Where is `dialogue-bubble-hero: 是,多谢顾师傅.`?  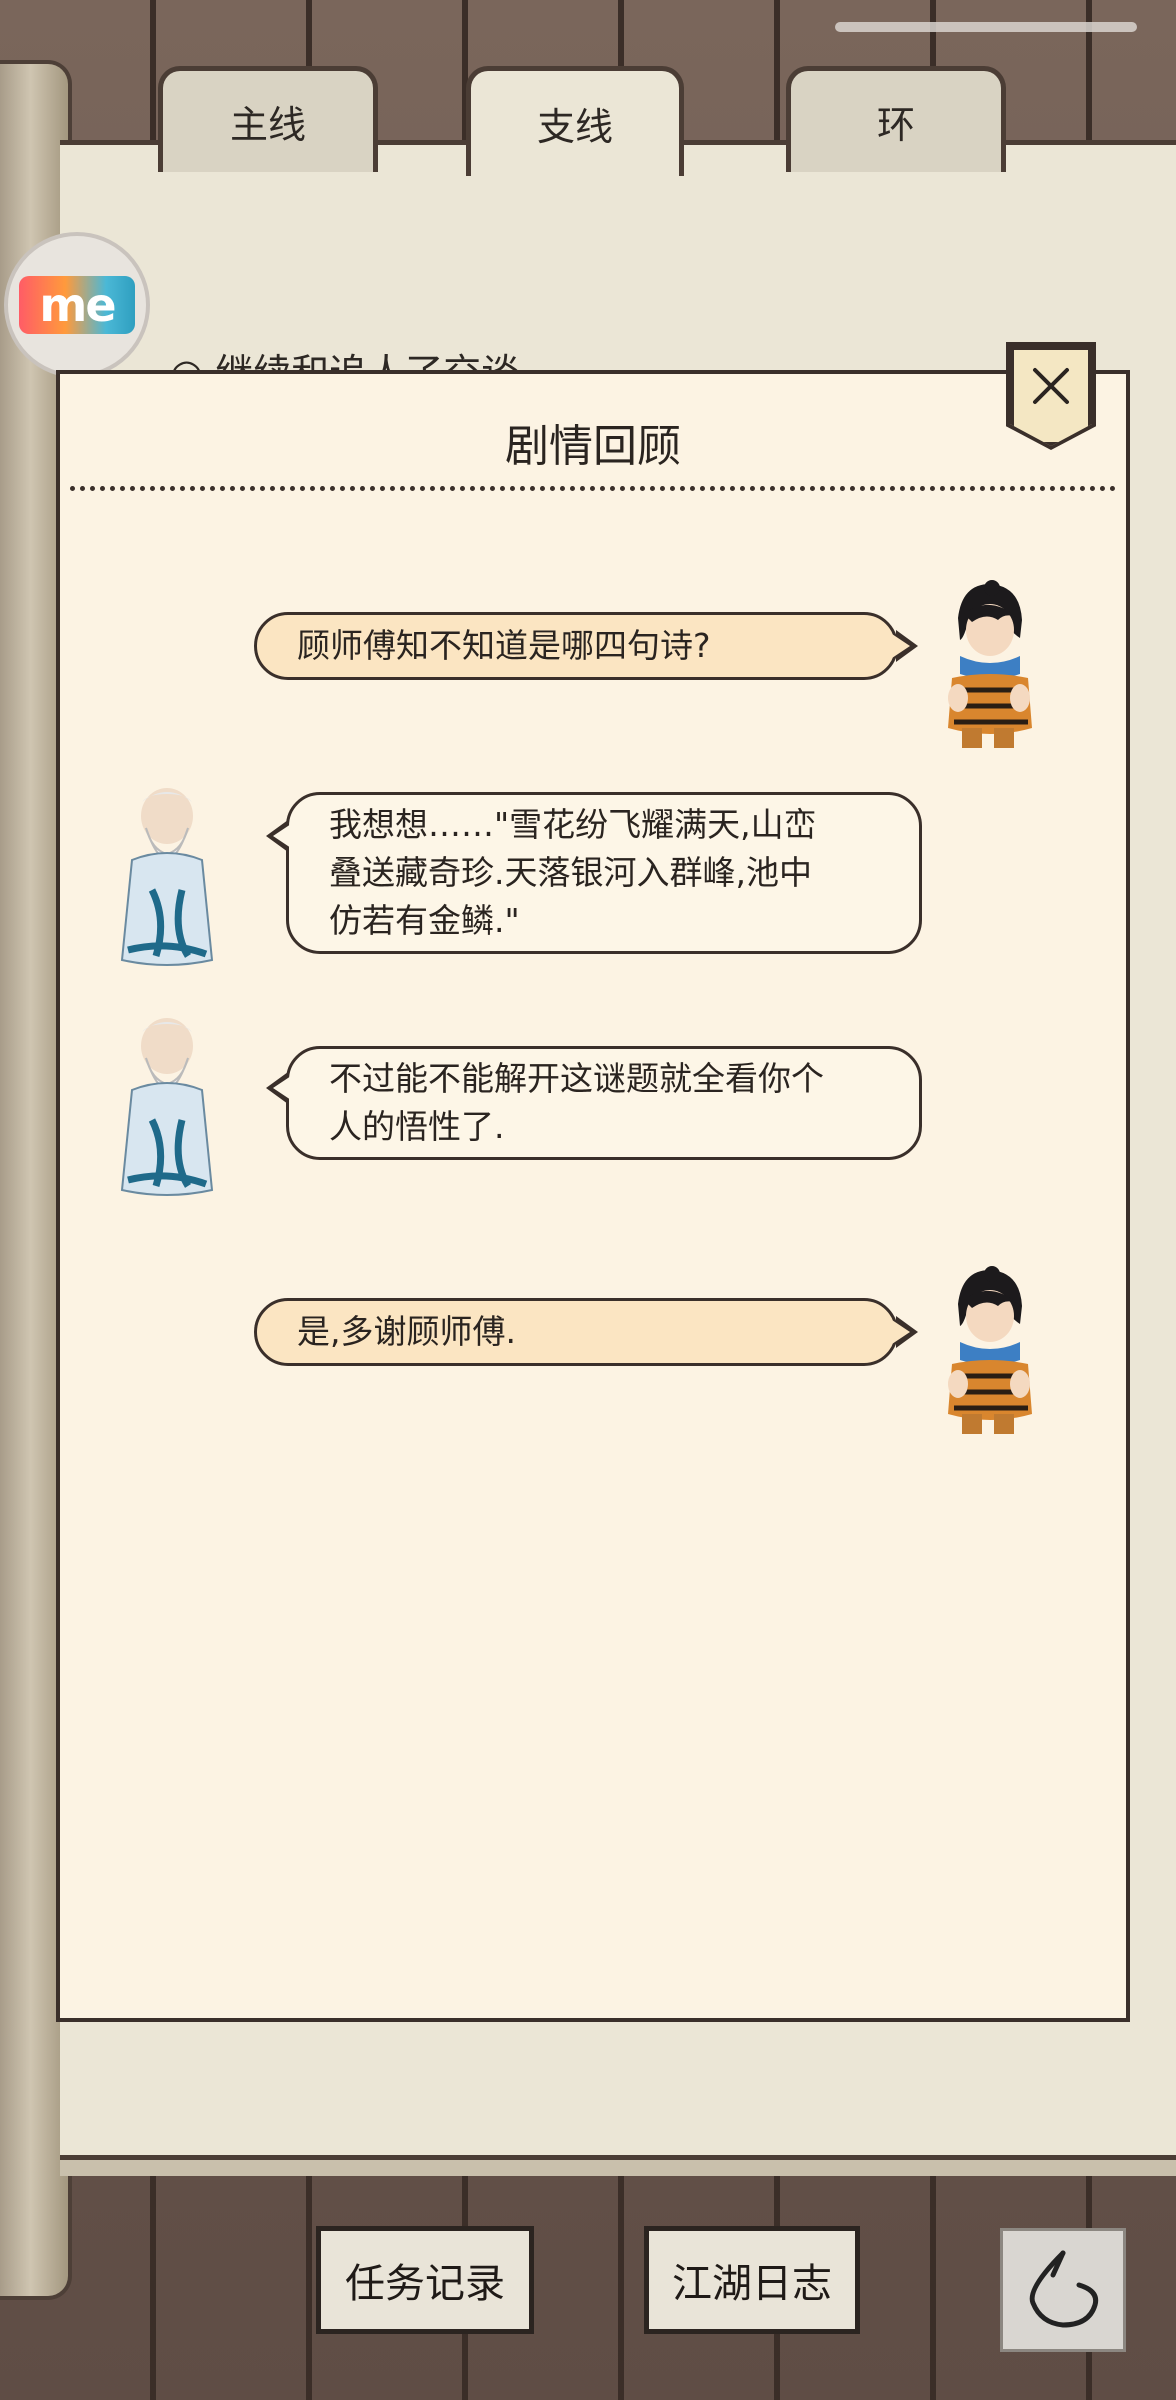
dialogue-bubble-hero: 是,多谢顾师傅. is located at coordinates (576, 1332).